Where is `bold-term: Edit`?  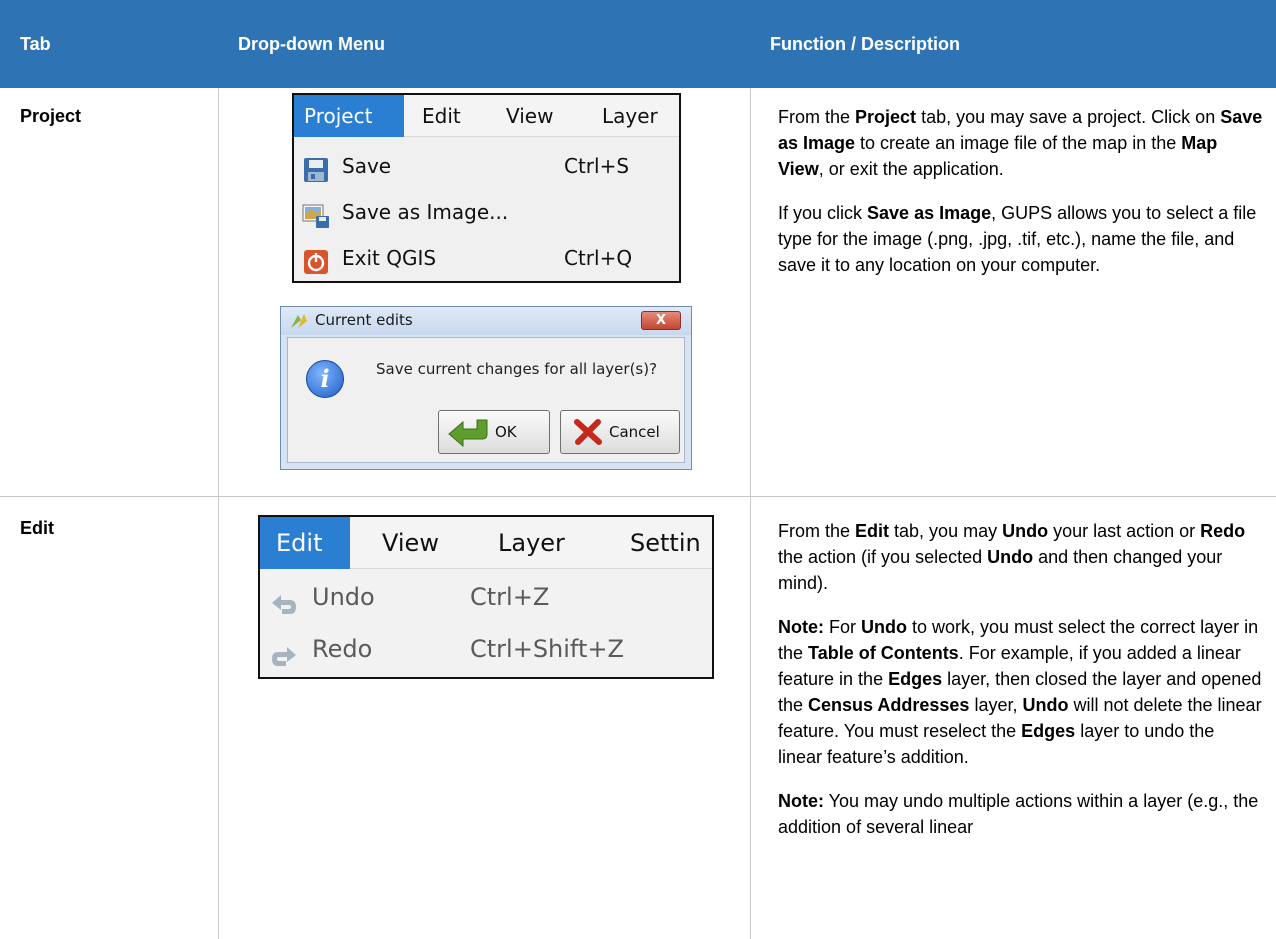 bold-term: Edit is located at coordinates (872, 531).